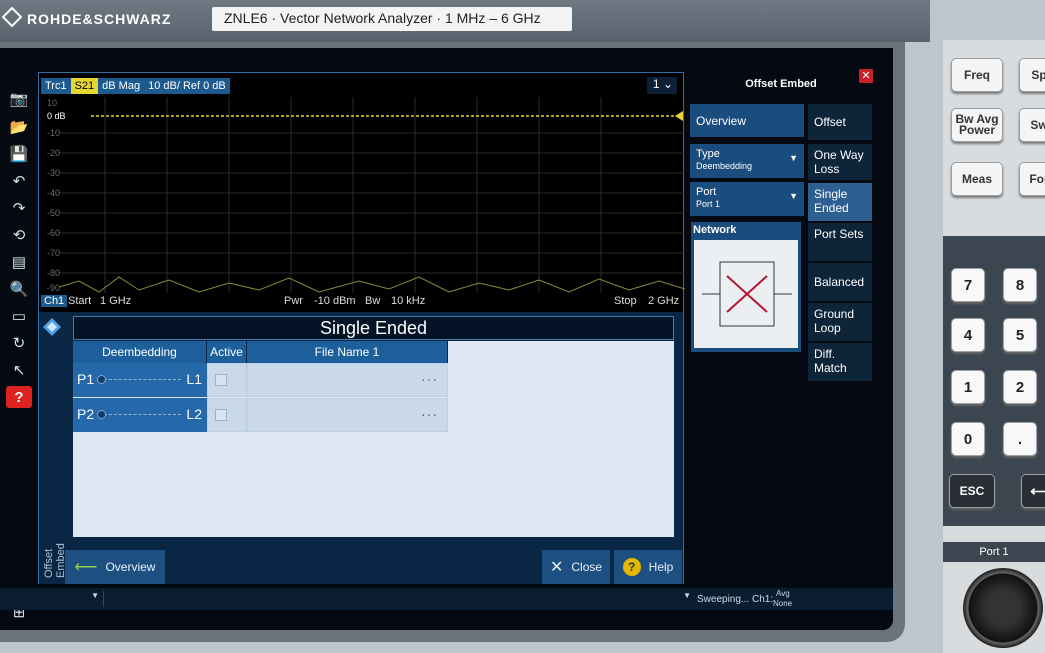  Describe the element at coordinates (656, 84) in the screenshot. I see `channel-select-value: 1` at that location.